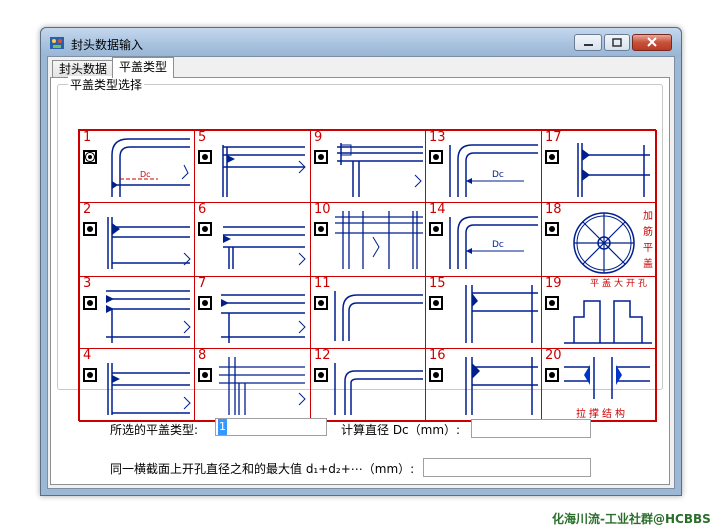  I want to click on cover-type-number: 1, so click(87, 137).